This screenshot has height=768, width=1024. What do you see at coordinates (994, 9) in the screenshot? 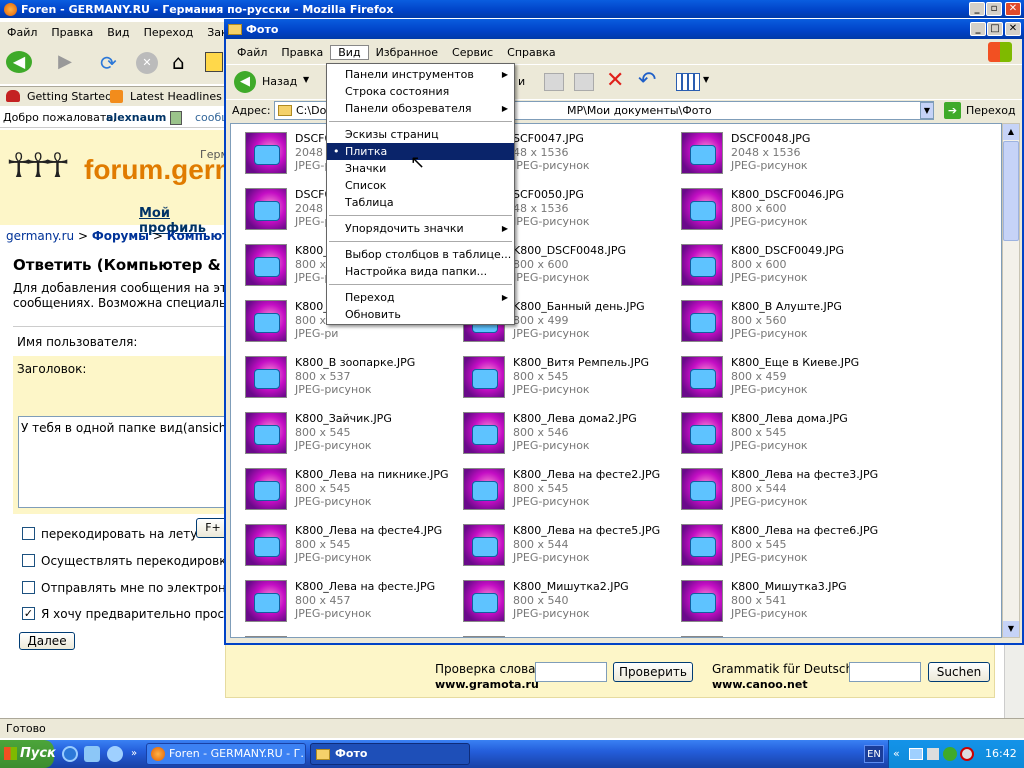
I see `firefox-restore-button: ▫` at bounding box center [994, 9].